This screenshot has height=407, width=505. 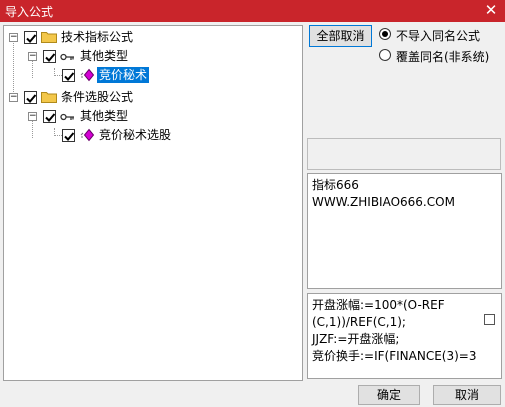 I want to click on tree-node-tech-indicators: − 技术指标公式, so click(x=149, y=38).